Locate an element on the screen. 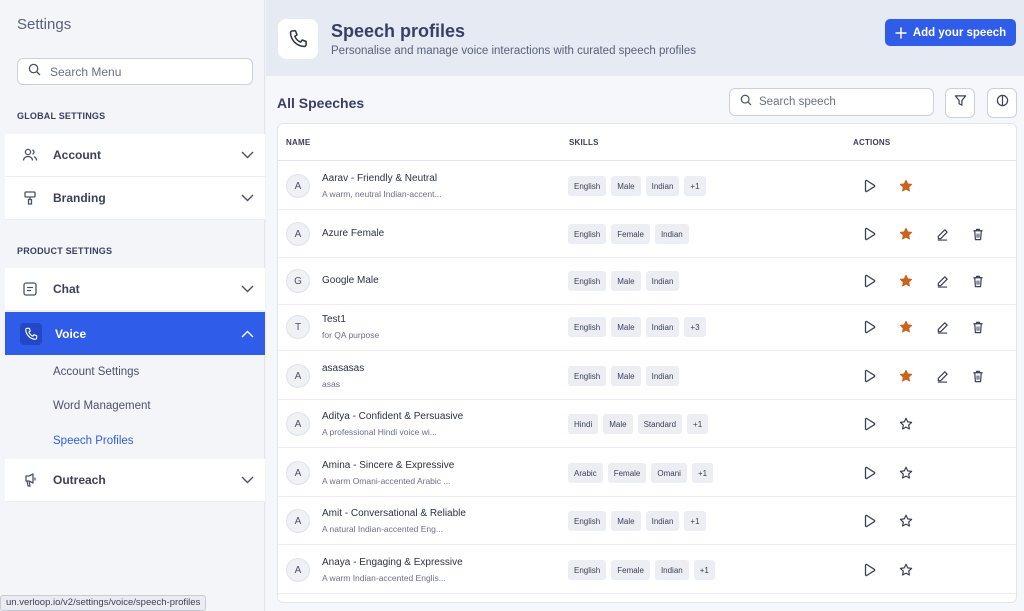 This screenshot has width=1024, height=611. all-speeches-title: All Speeches is located at coordinates (321, 103).